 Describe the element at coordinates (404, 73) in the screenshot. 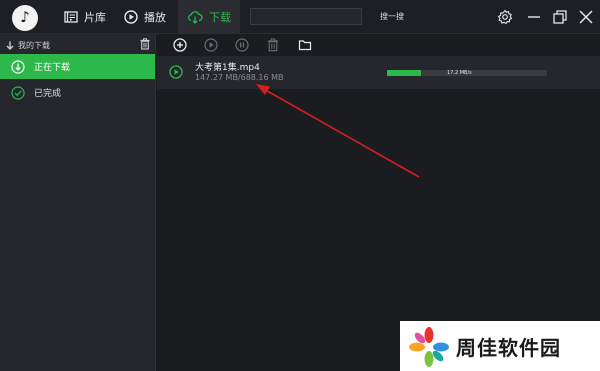

I see `progress-fill` at that location.